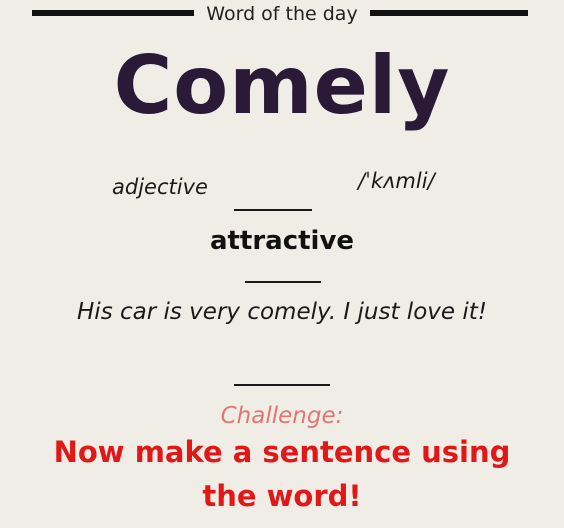 This screenshot has width=564, height=528. What do you see at coordinates (282, 85) in the screenshot?
I see `word-title: Comely` at bounding box center [282, 85].